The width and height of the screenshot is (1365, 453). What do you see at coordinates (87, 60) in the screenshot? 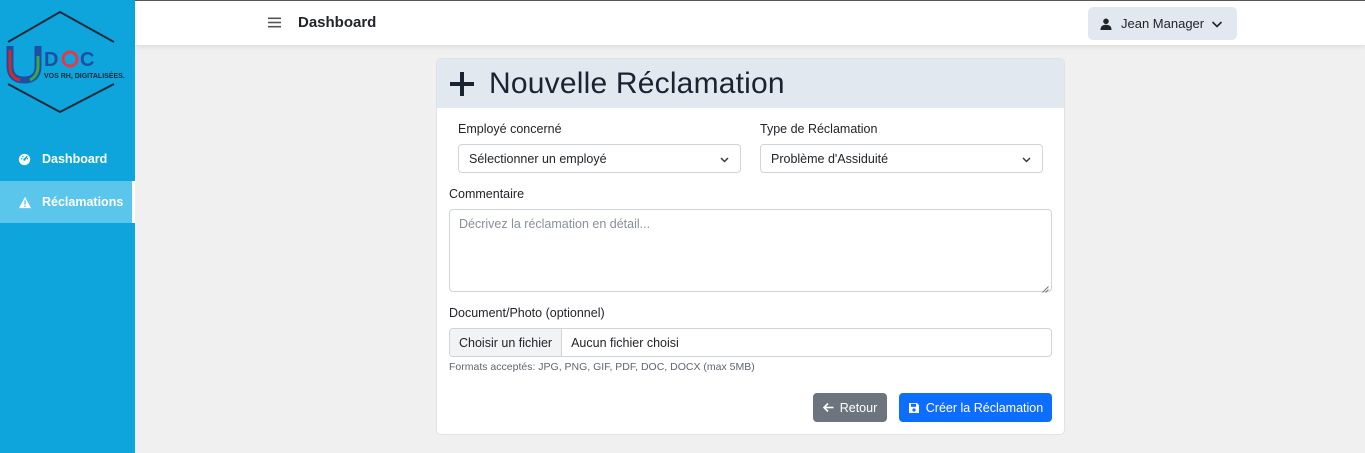
I see `svg-text: C` at bounding box center [87, 60].